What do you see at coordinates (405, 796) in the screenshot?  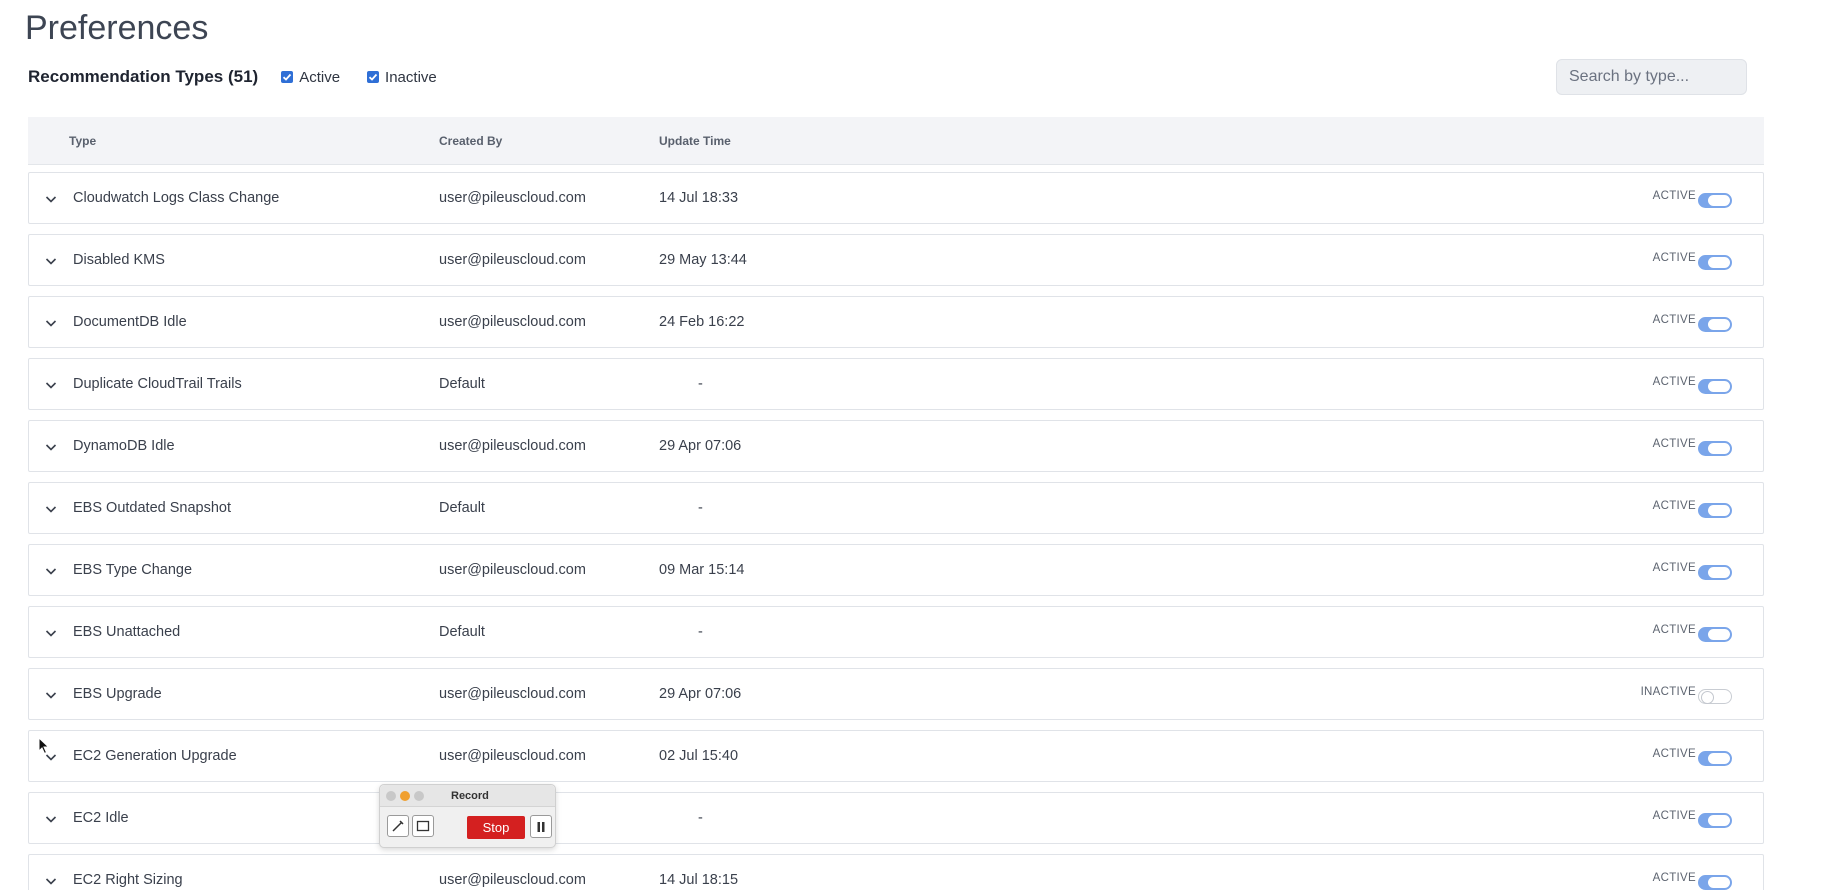 I see `minimize-window-icon` at bounding box center [405, 796].